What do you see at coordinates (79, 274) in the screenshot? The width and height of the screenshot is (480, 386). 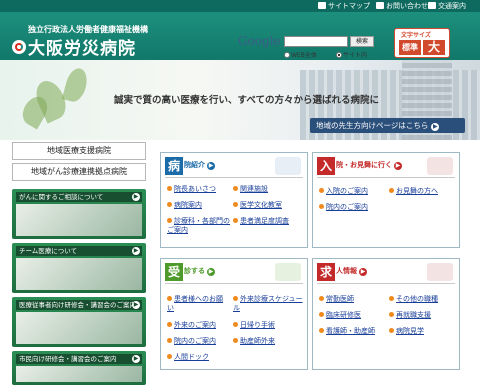 I see `team-photo` at bounding box center [79, 274].